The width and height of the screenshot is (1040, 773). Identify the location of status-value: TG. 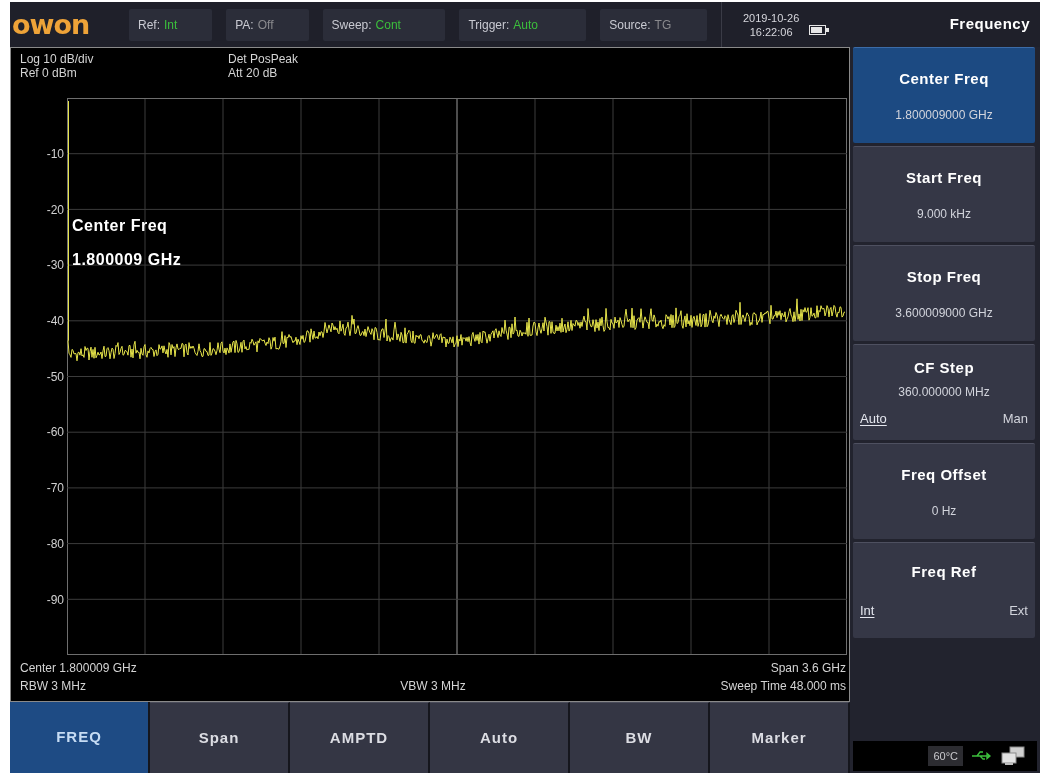
(663, 25).